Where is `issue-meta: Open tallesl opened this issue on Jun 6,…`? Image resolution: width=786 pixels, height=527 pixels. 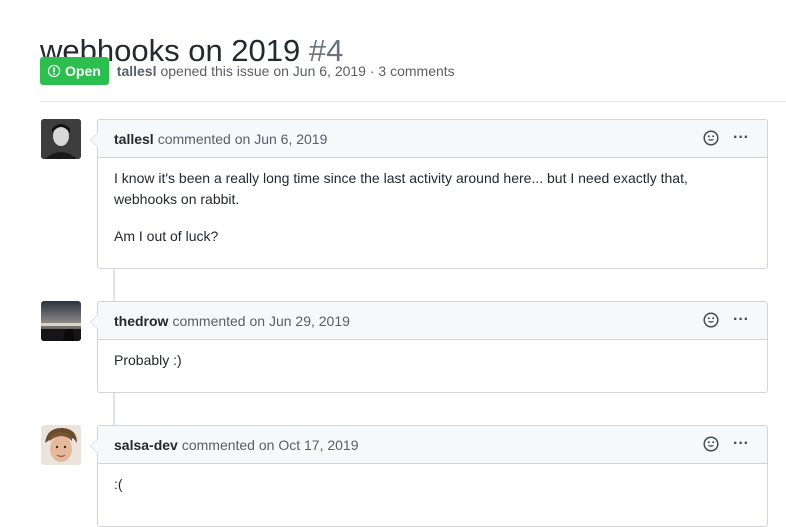 issue-meta: Open tallesl opened this issue on Jun 6,… is located at coordinates (247, 71).